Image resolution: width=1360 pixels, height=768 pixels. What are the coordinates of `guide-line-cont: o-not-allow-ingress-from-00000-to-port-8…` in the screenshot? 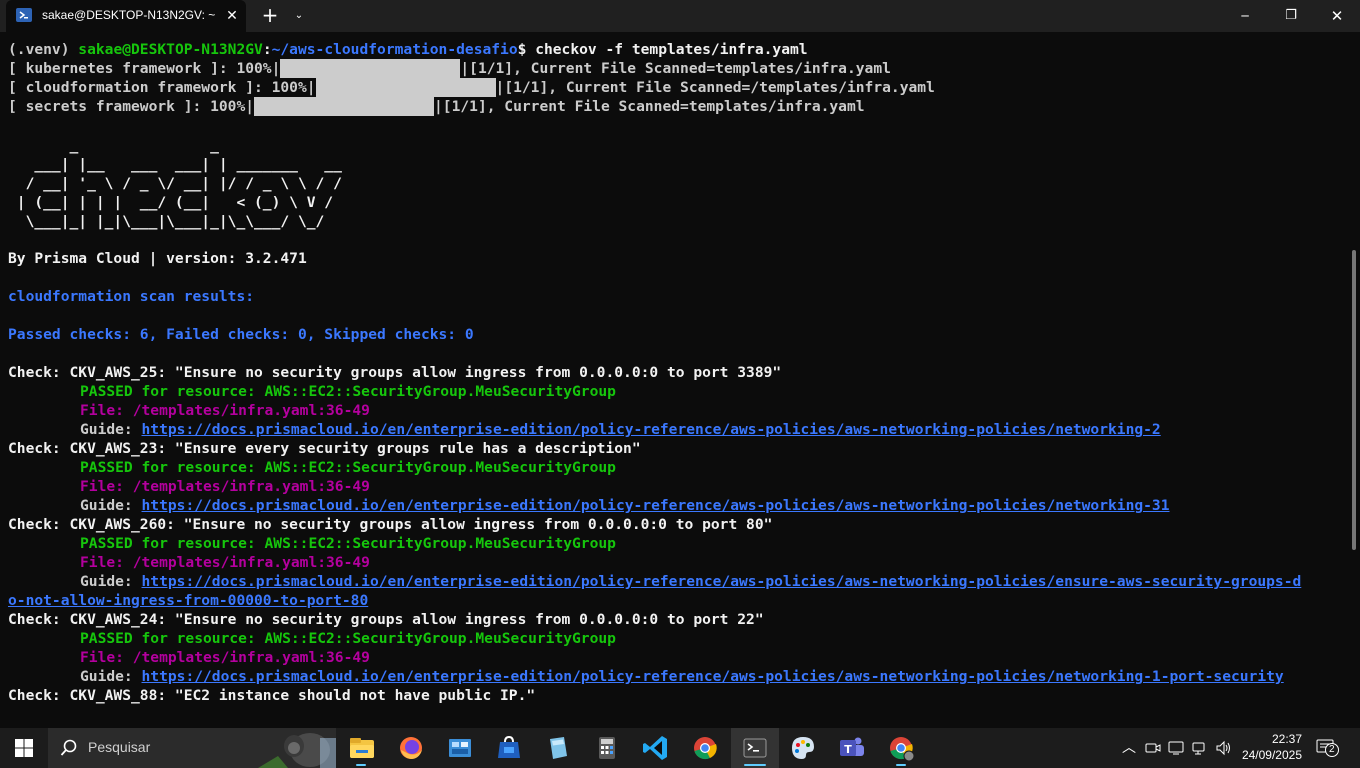 It's located at (188, 600).